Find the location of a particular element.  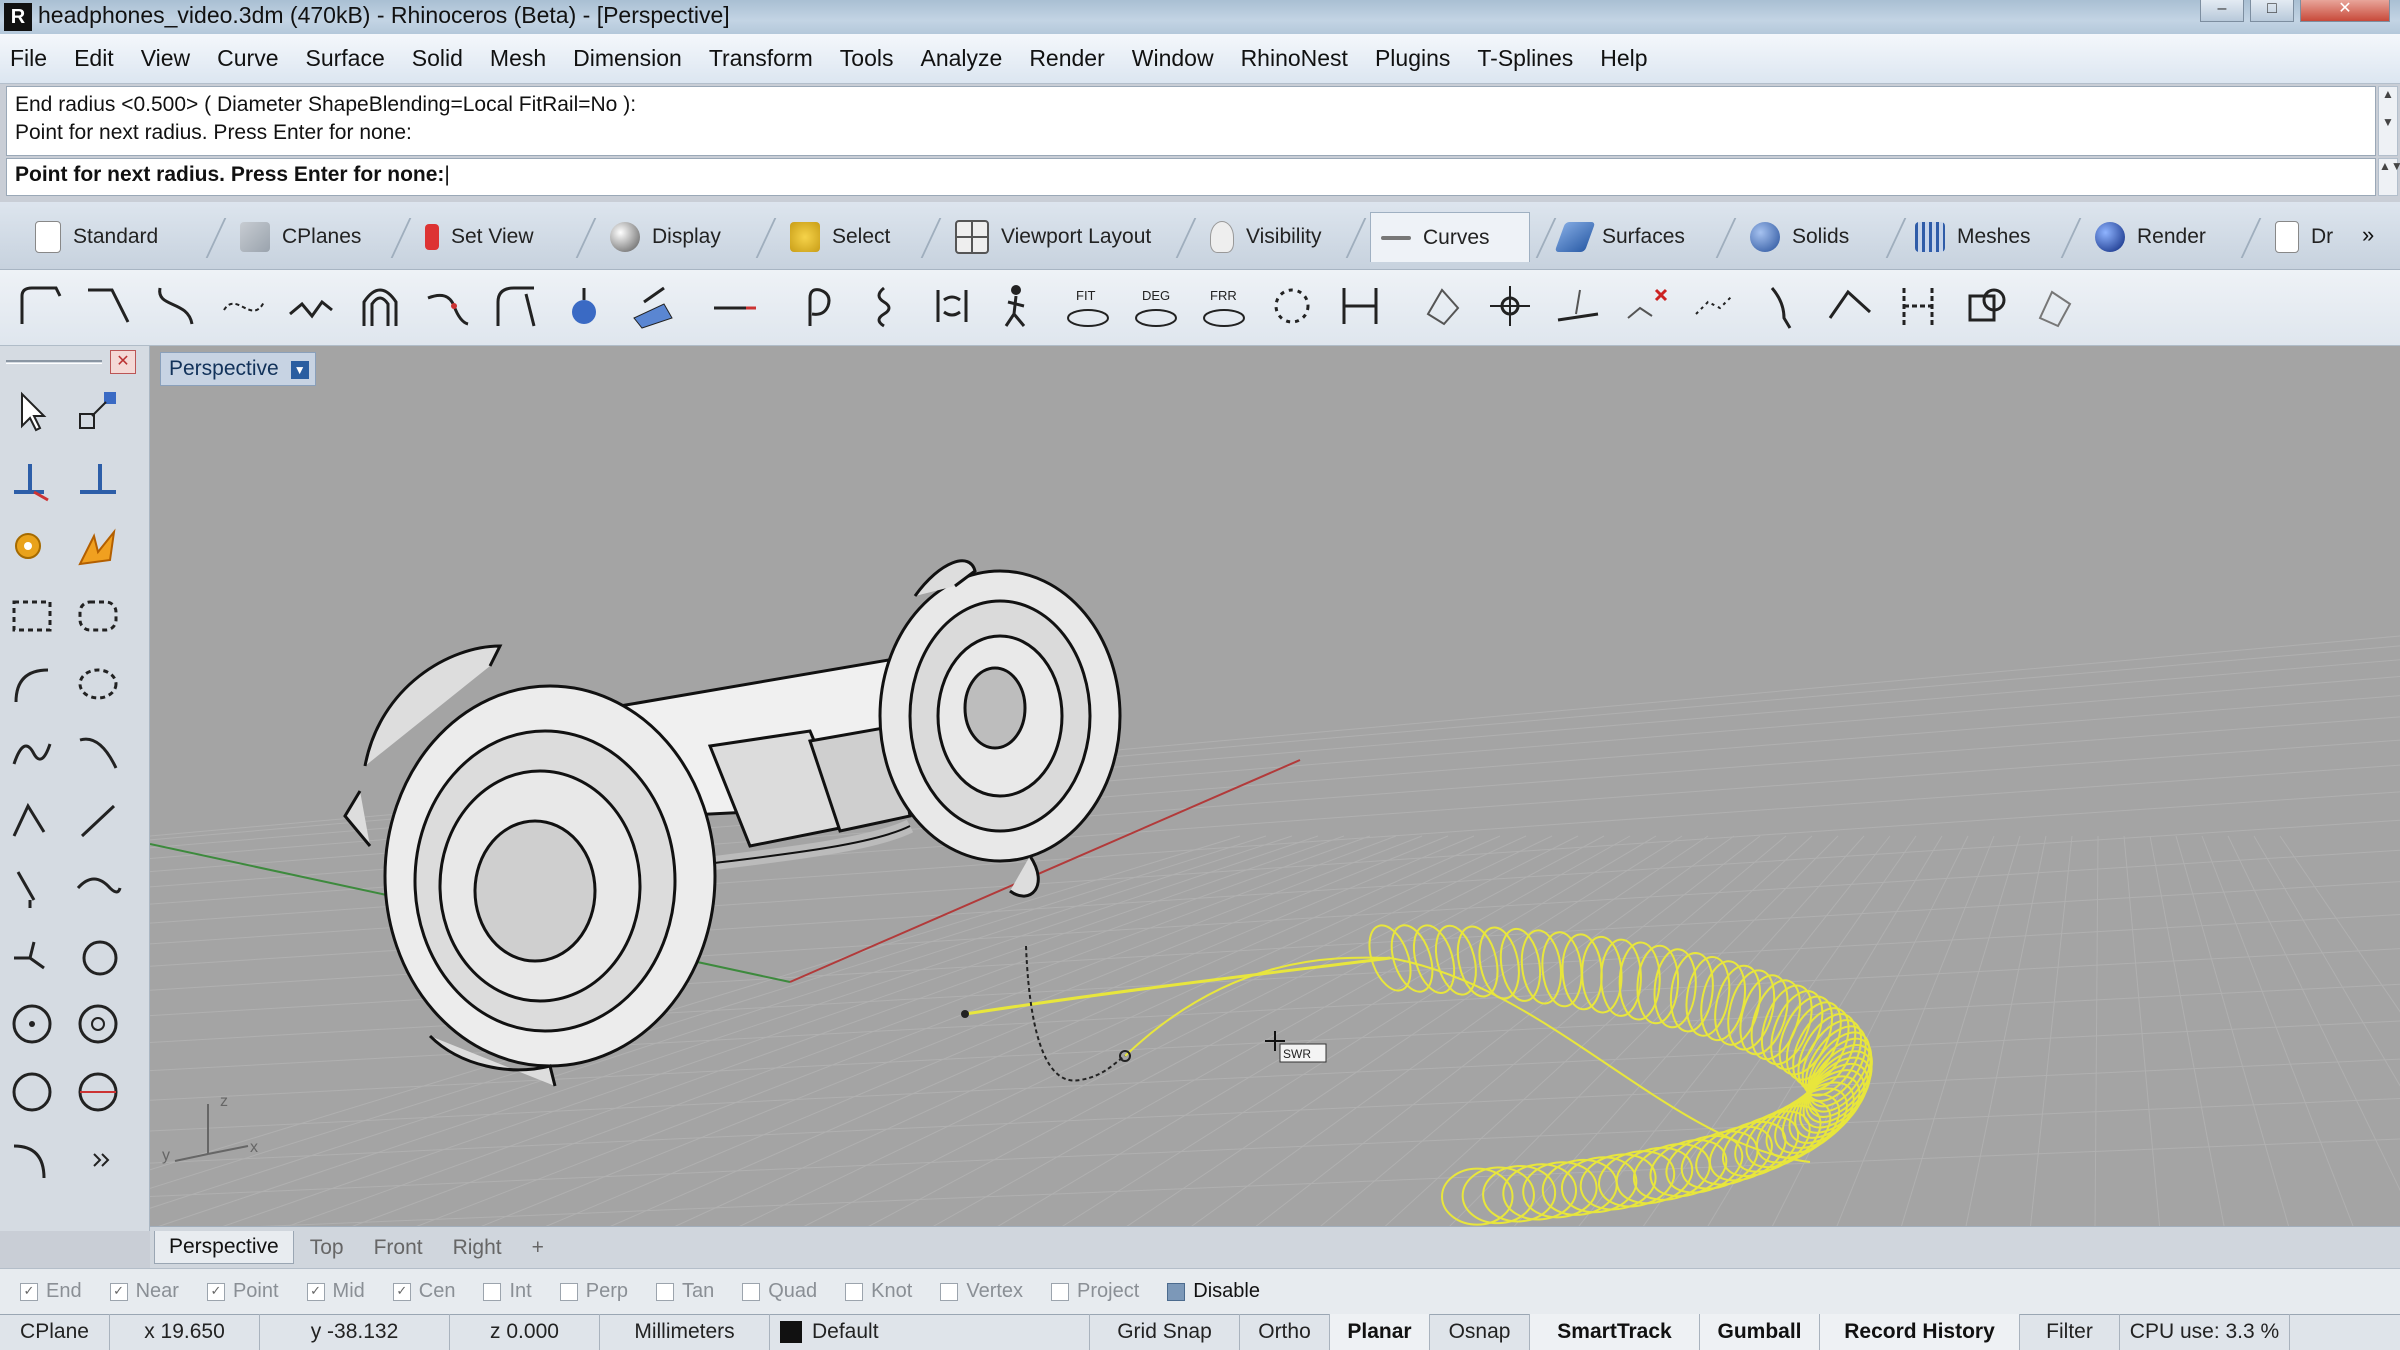

select-arrow-icon is located at coordinates (32, 412).